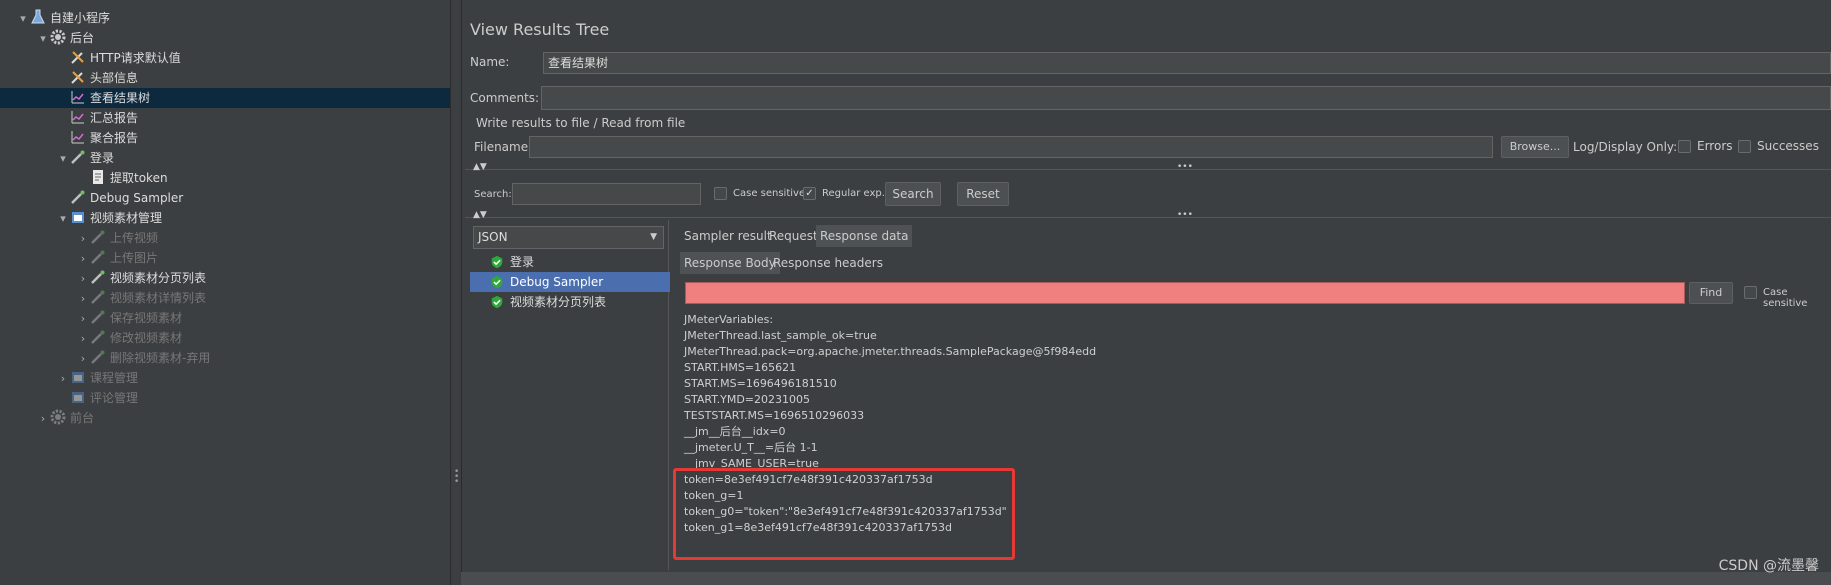 This screenshot has height=585, width=1831. I want to click on regular-exp-checkbox: ✓, so click(809, 193).